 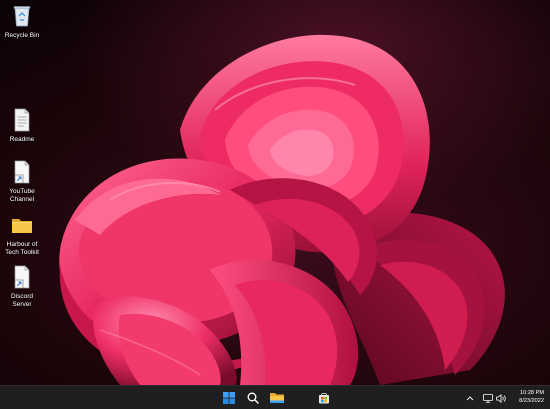 I want to click on search-button, so click(x=253, y=398).